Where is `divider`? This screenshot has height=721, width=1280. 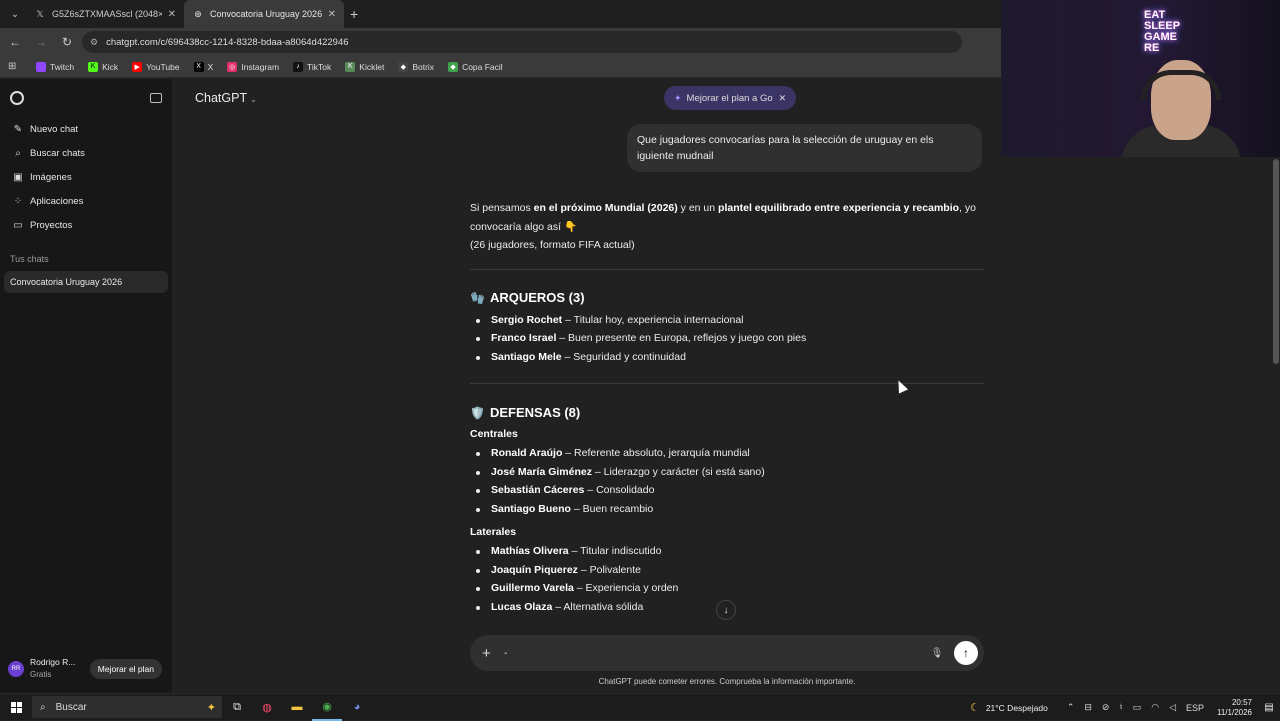
divider is located at coordinates (727, 383).